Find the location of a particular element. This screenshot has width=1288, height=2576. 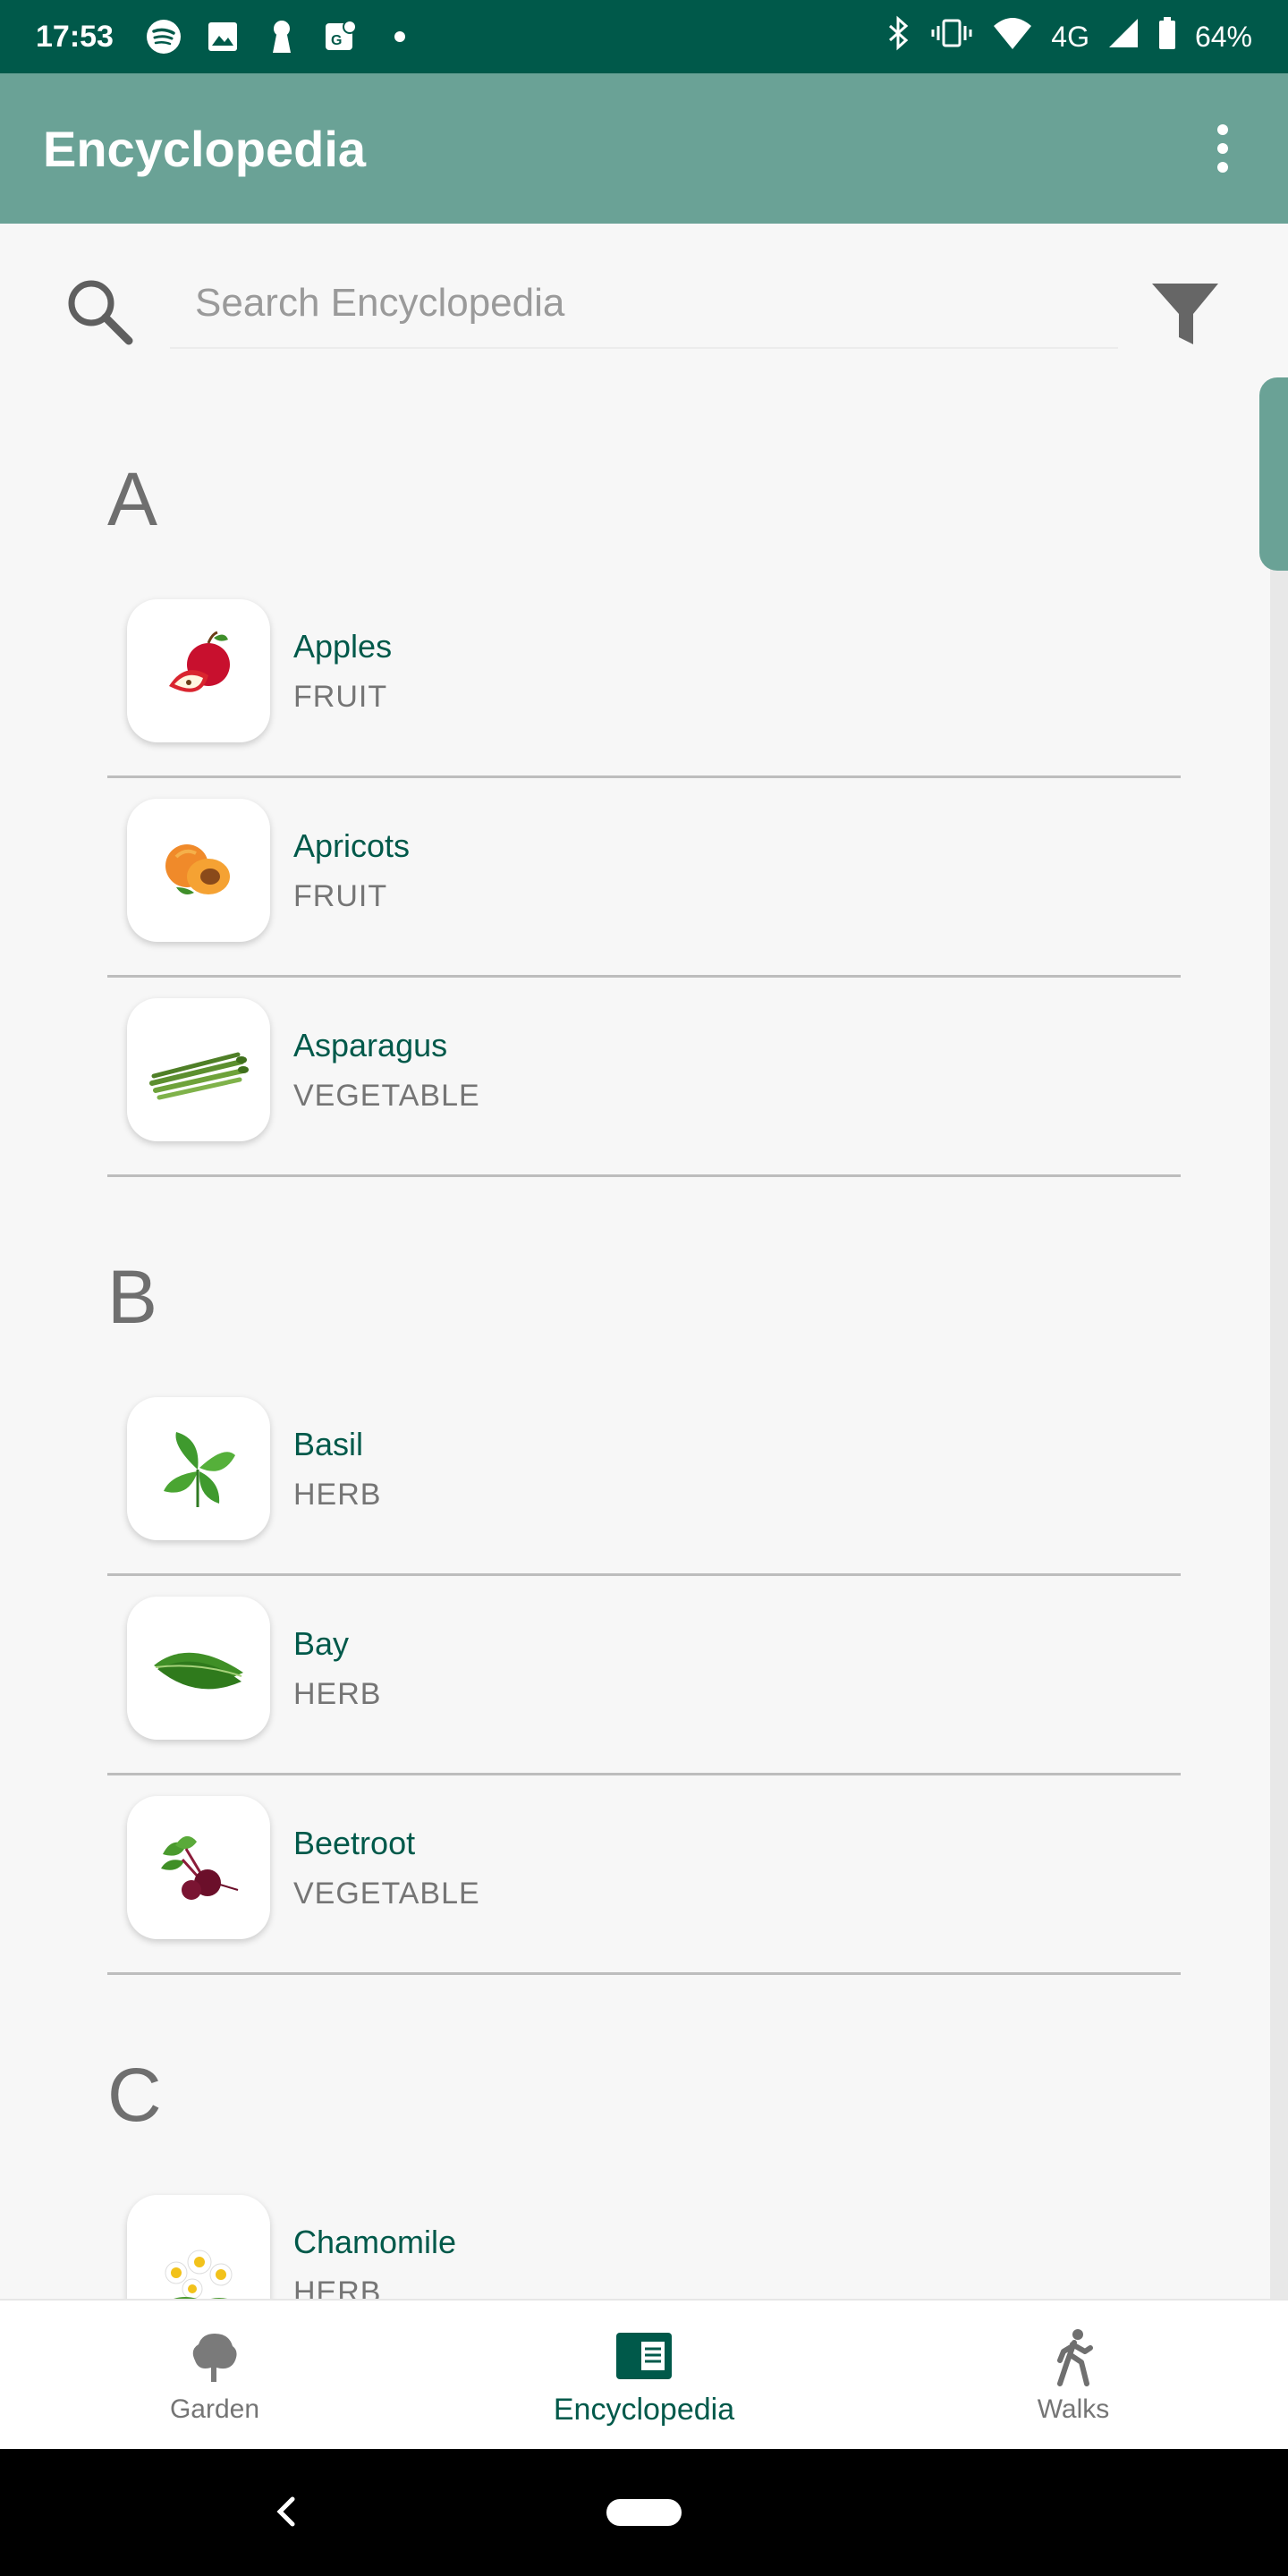

nav-item-garden: Garden is located at coordinates (214, 2376).